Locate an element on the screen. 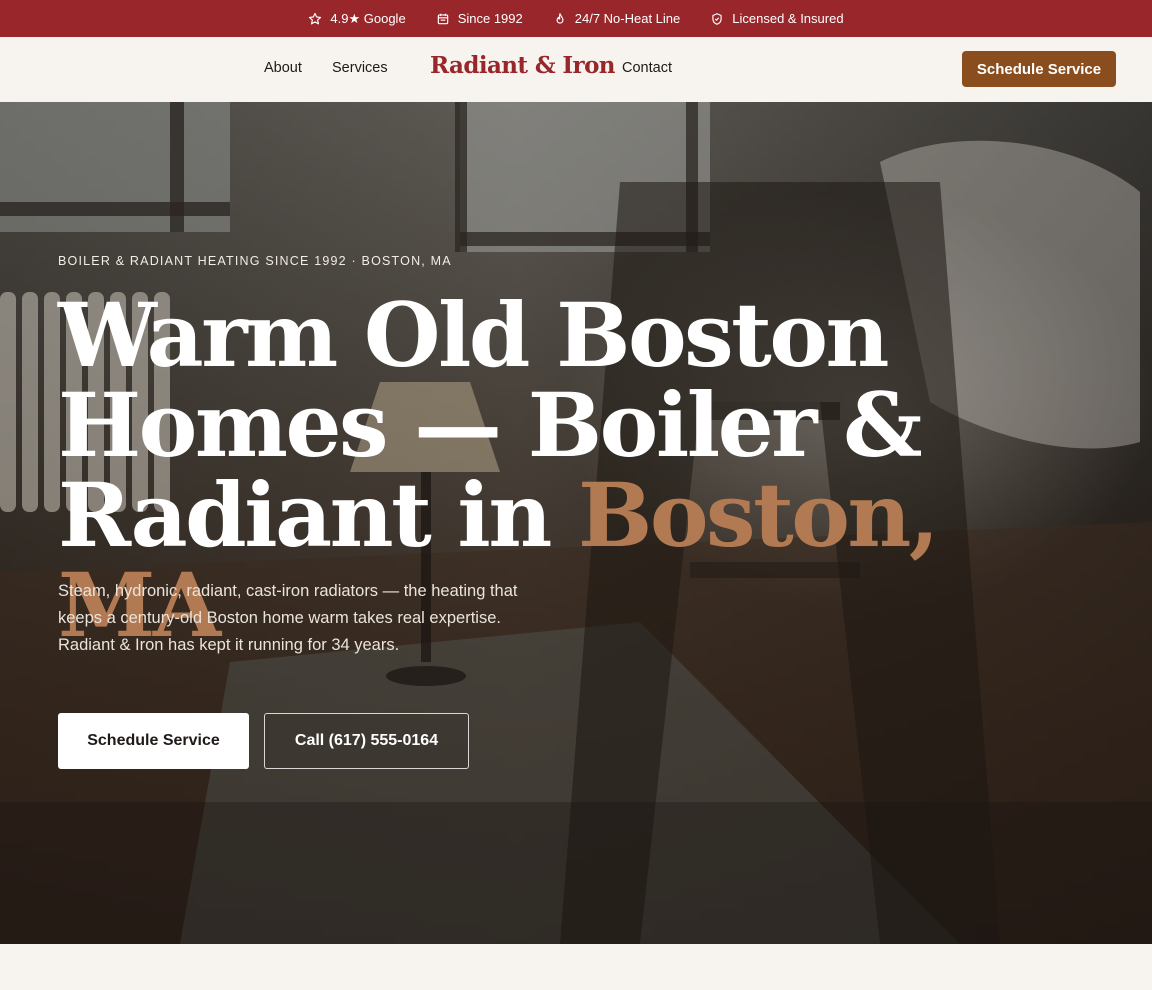 The image size is (1152, 990). licensed-label: Licensed & Insured is located at coordinates (788, 18).